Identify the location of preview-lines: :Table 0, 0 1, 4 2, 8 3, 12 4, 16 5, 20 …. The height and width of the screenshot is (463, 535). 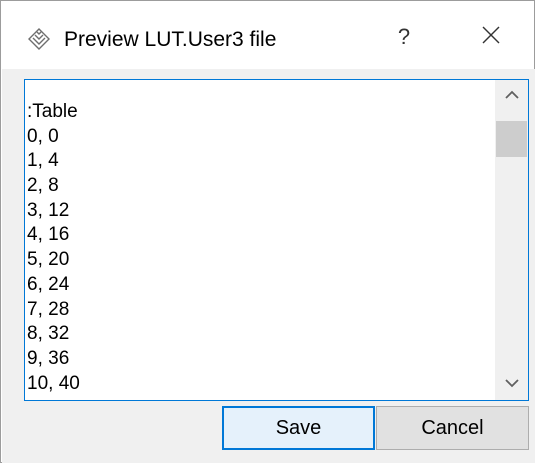
(53, 248).